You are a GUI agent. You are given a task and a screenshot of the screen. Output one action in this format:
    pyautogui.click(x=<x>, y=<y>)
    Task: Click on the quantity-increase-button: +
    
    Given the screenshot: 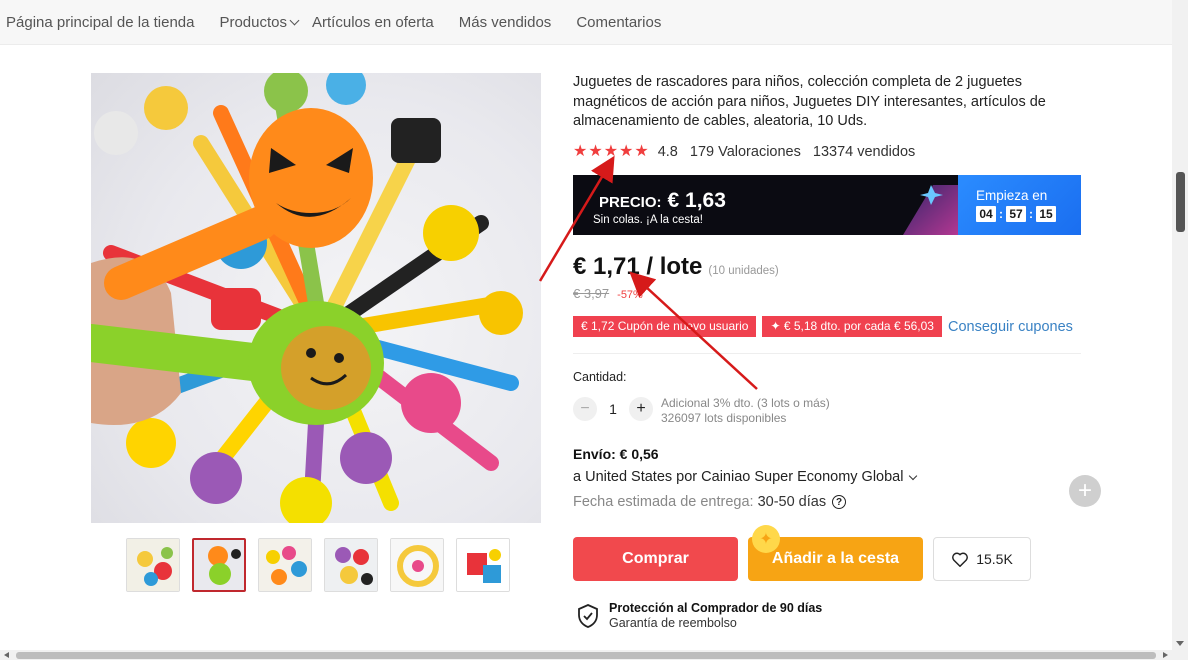 What is the action you would take?
    pyautogui.click(x=641, y=409)
    